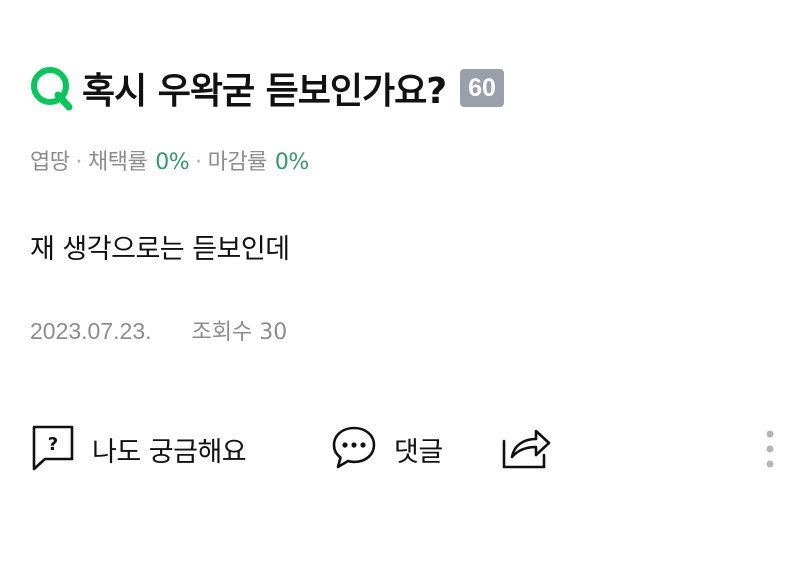  What do you see at coordinates (169, 452) in the screenshot?
I see `curious-label: 나도 궁금해요` at bounding box center [169, 452].